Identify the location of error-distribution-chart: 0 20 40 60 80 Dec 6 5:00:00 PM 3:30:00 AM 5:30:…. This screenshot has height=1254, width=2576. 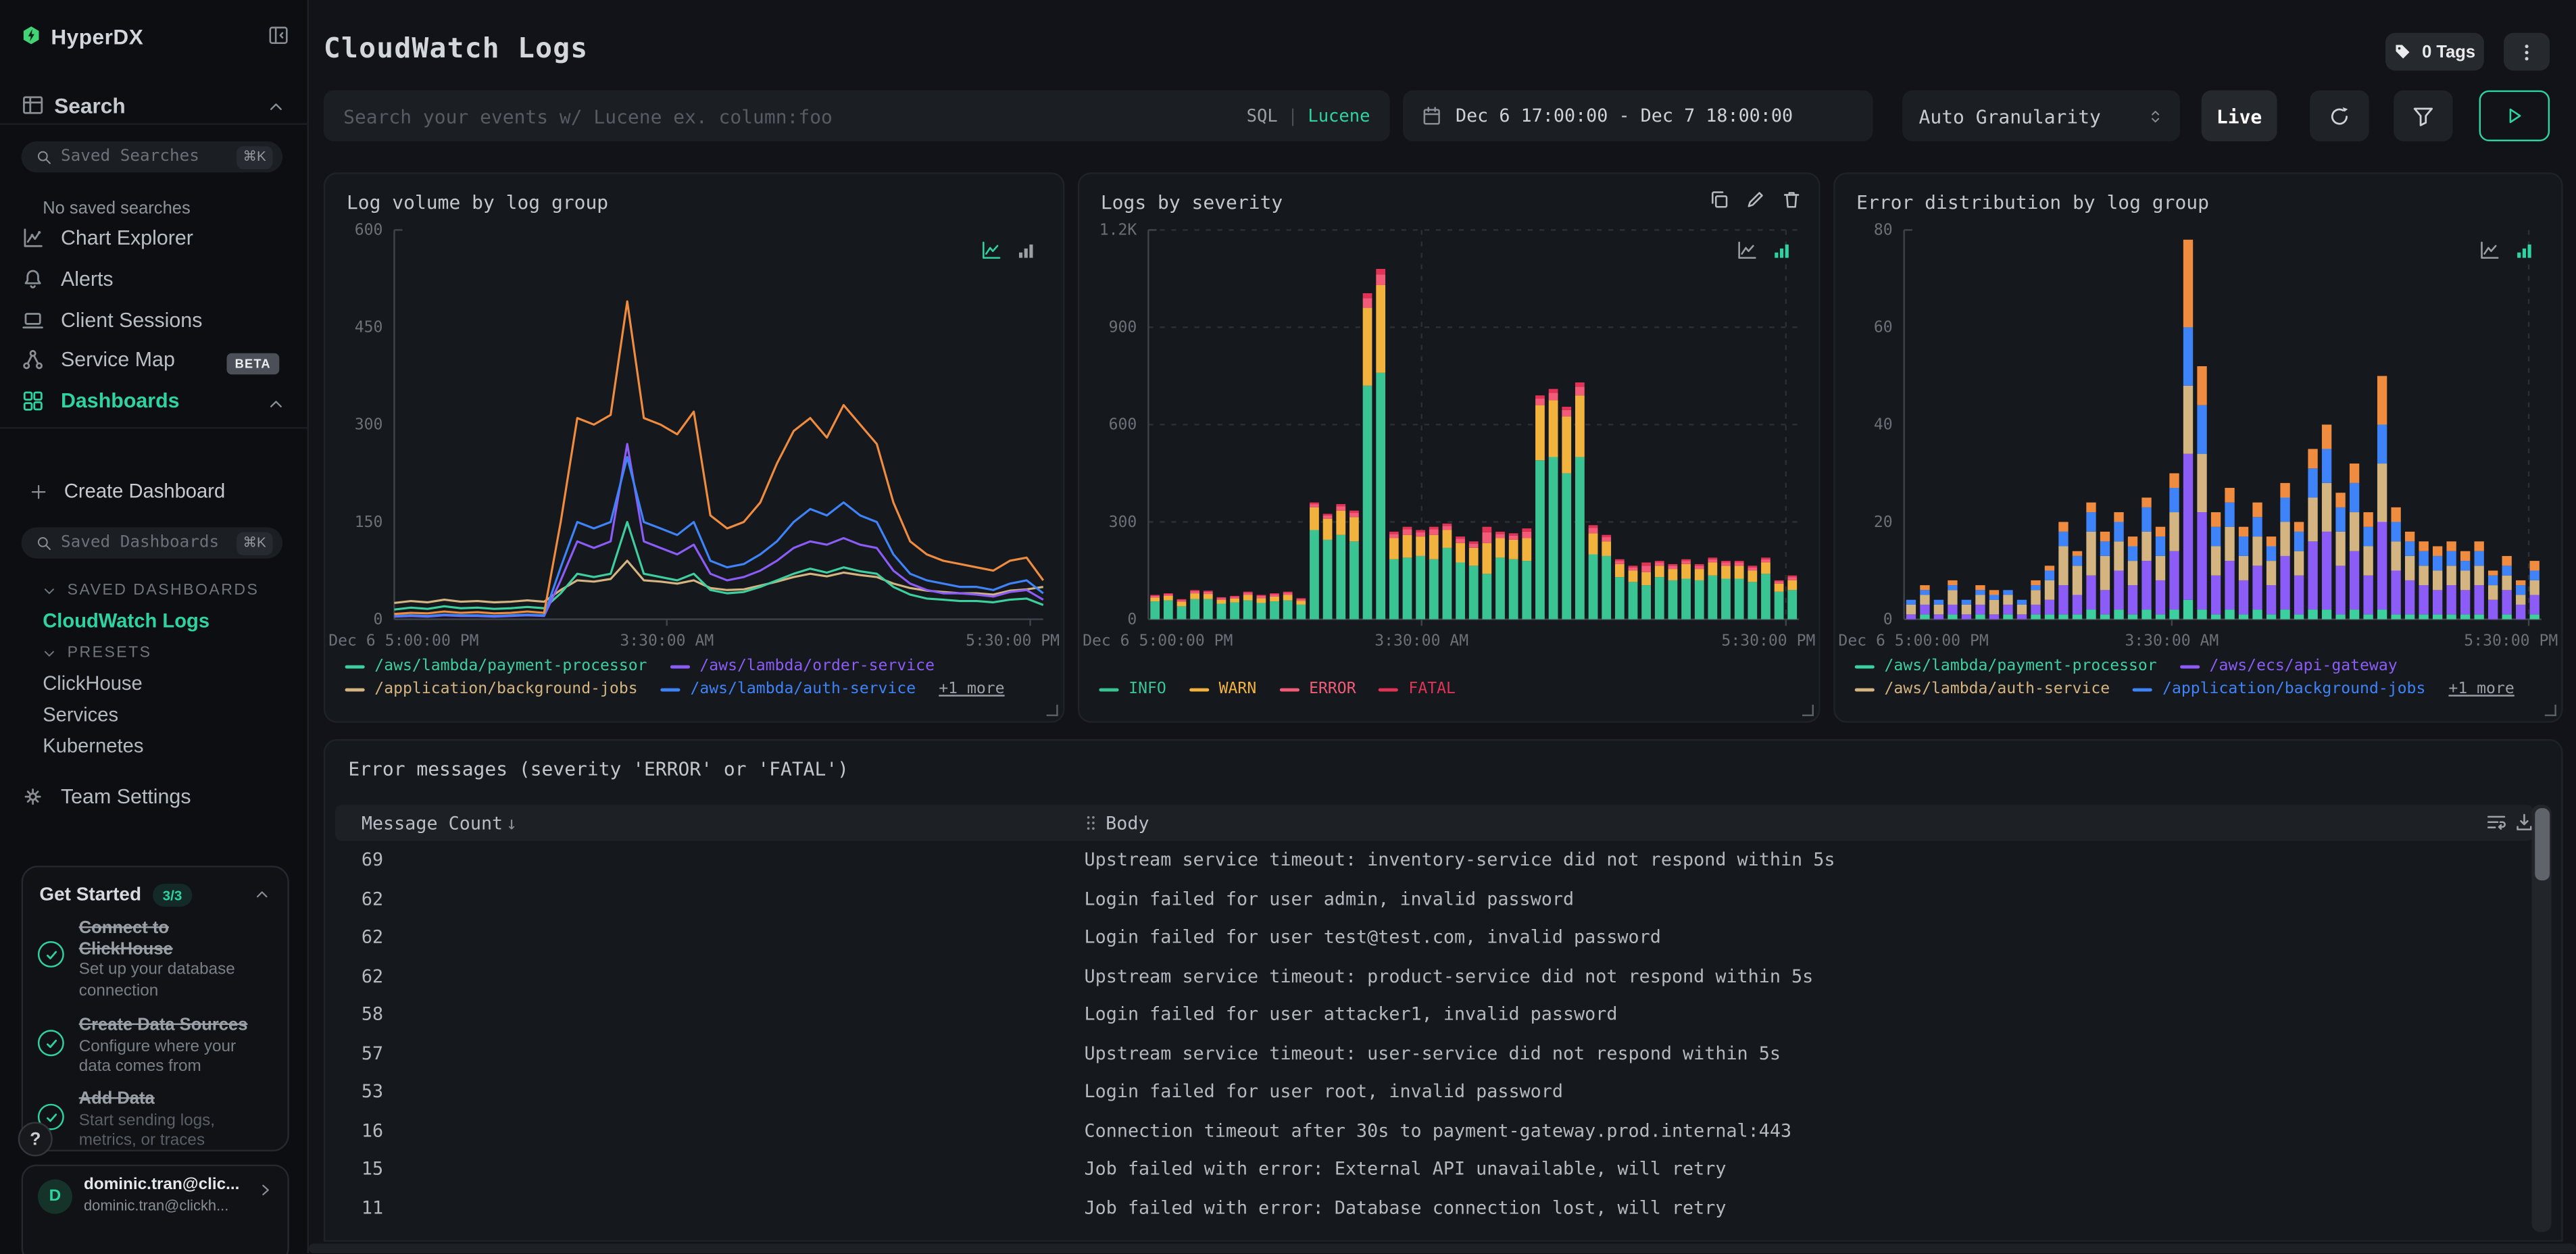
(2200, 449).